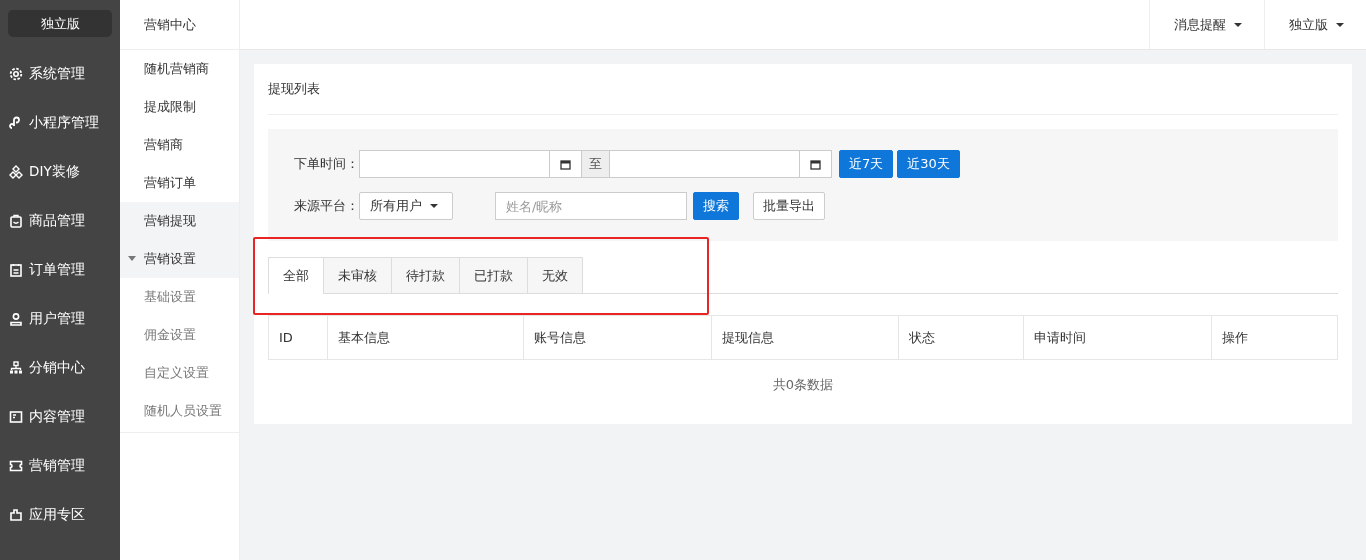 The image size is (1366, 560). What do you see at coordinates (493, 275) in the screenshot?
I see `status-tab: 已打款` at bounding box center [493, 275].